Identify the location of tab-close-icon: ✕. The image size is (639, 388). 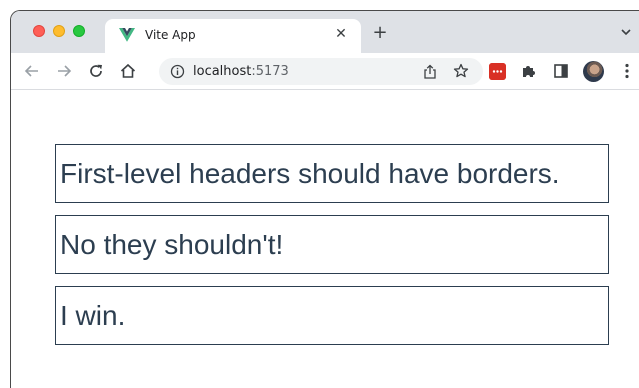
(341, 34).